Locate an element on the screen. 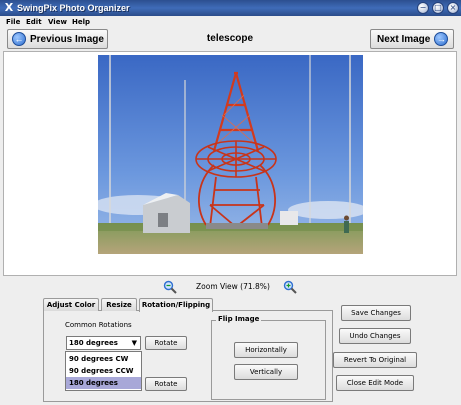 This screenshot has height=405, width=461. next-image-button: Next Image → is located at coordinates (412, 39).